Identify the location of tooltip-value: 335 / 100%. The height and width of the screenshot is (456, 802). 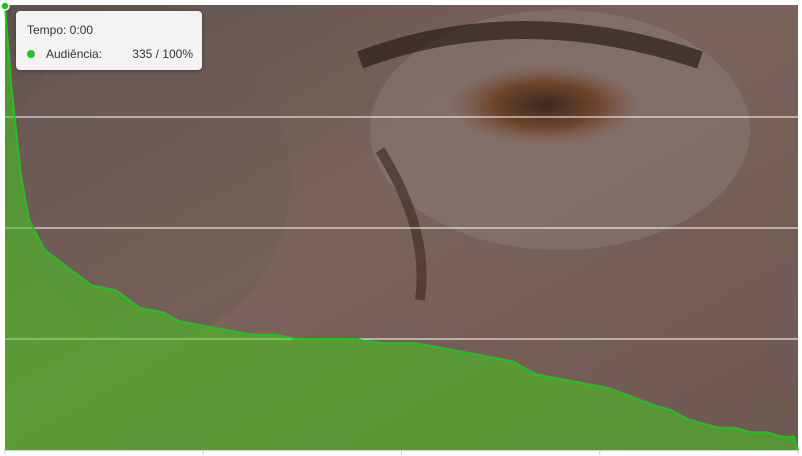
(162, 54).